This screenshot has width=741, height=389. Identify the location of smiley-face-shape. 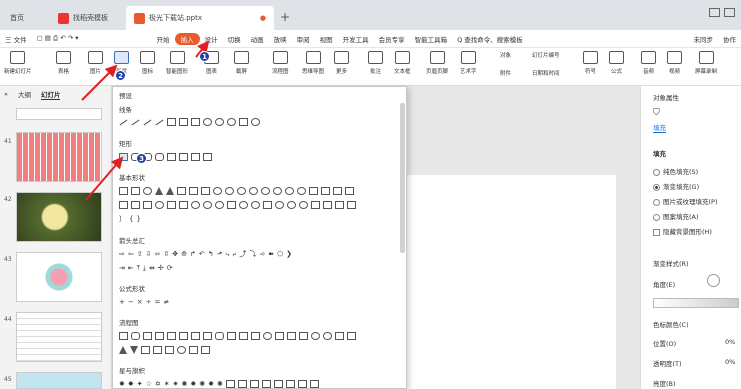
(243, 205).